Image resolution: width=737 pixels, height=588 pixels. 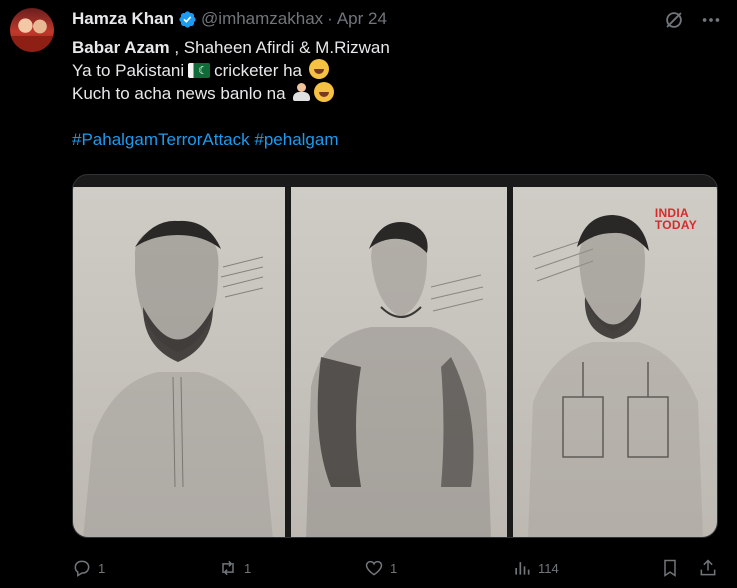 I want to click on views-count: 114, so click(x=548, y=568).